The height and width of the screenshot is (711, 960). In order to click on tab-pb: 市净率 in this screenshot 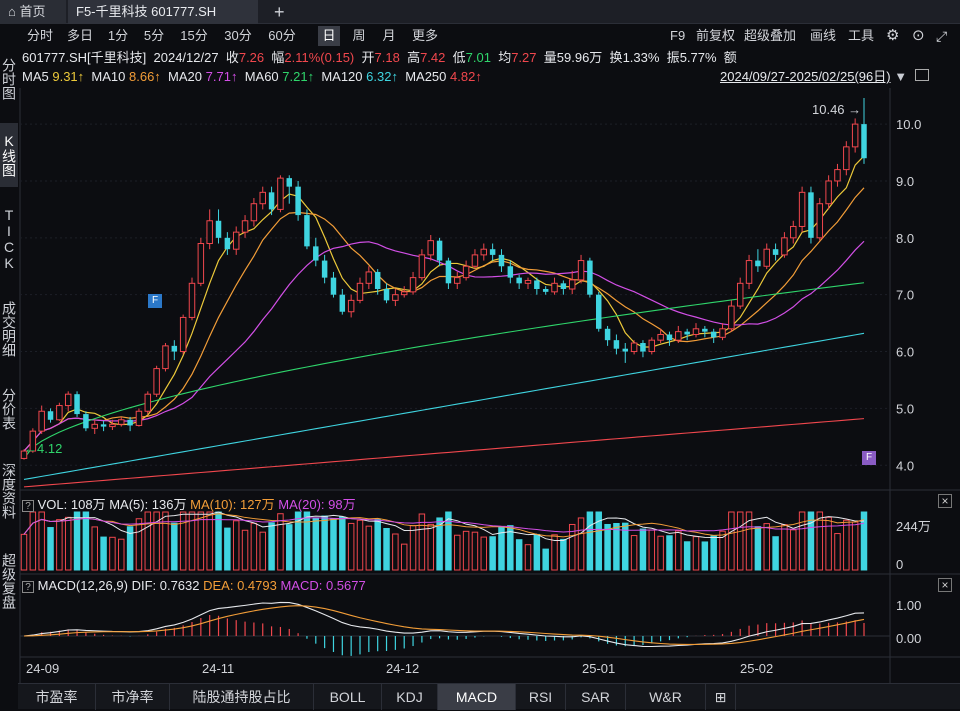, I will do `click(133, 697)`.